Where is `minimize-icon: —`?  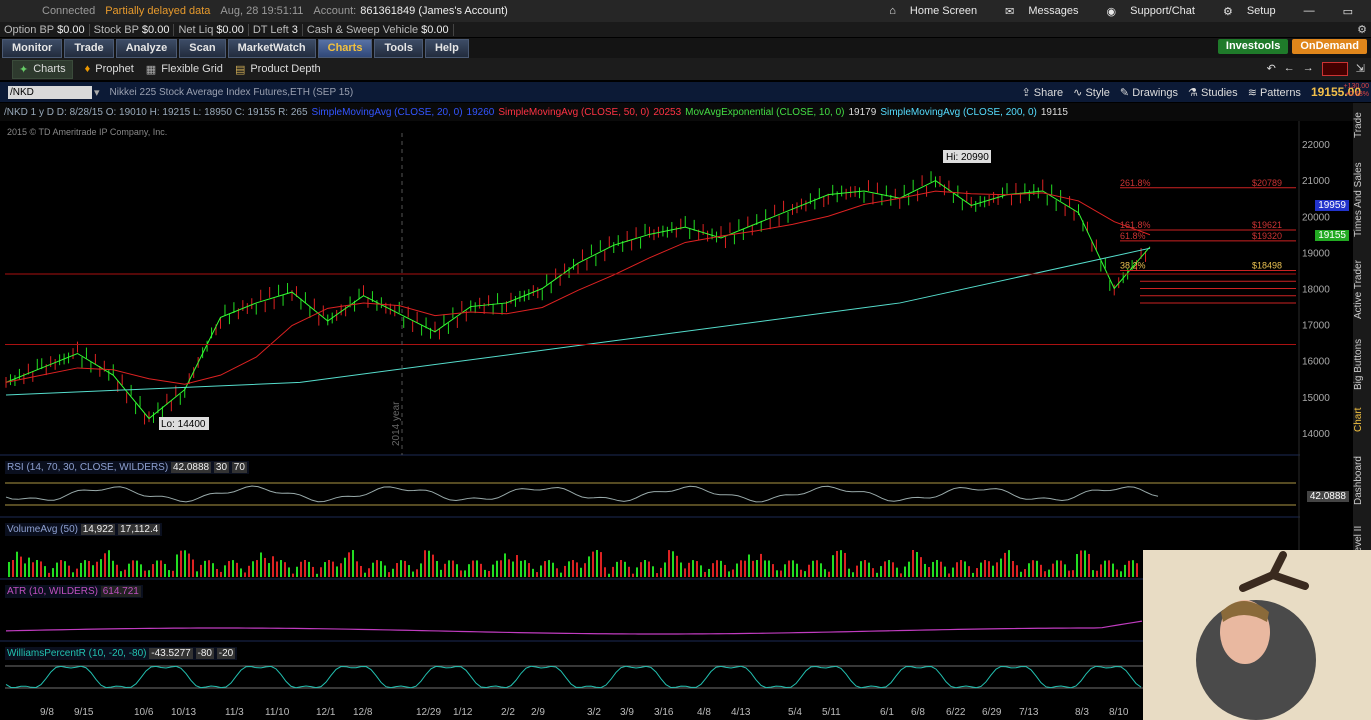
minimize-icon: — is located at coordinates (1309, 11).